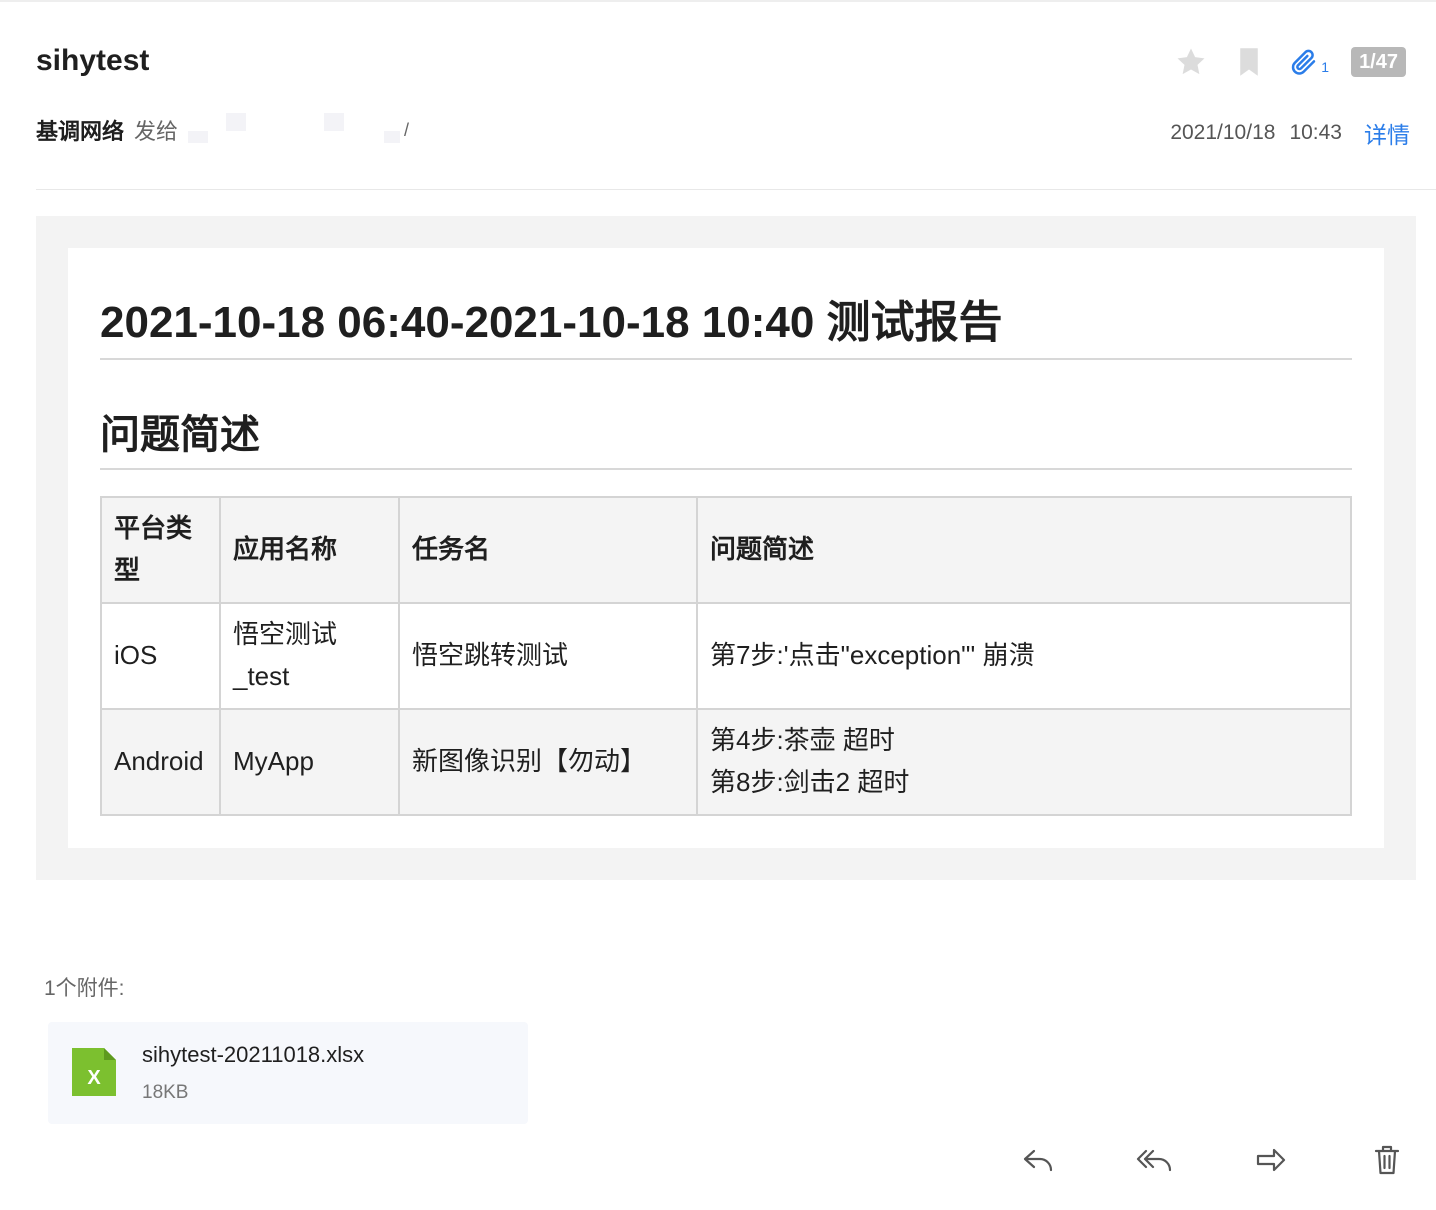  I want to click on cell-task: 悟空跳转测试, so click(548, 656).